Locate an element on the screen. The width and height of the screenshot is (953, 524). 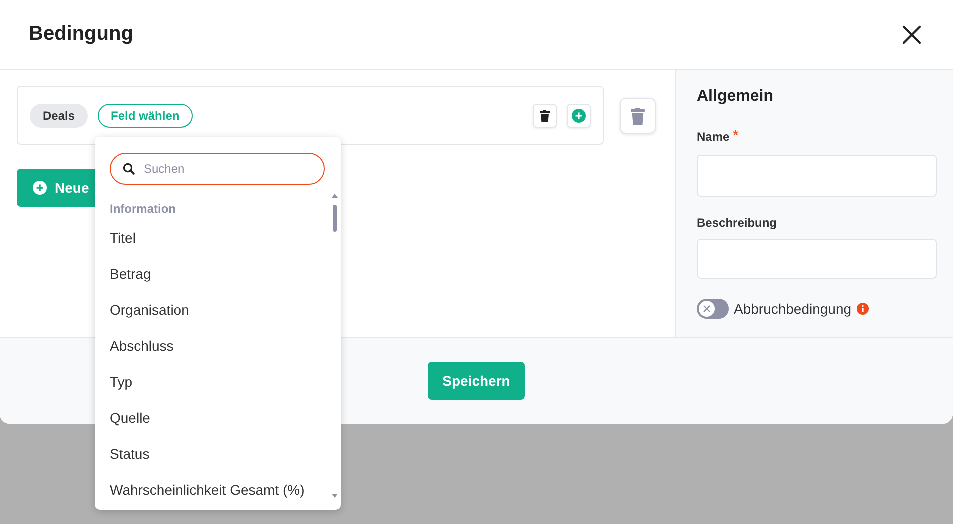
field-label: Name is located at coordinates (713, 137).